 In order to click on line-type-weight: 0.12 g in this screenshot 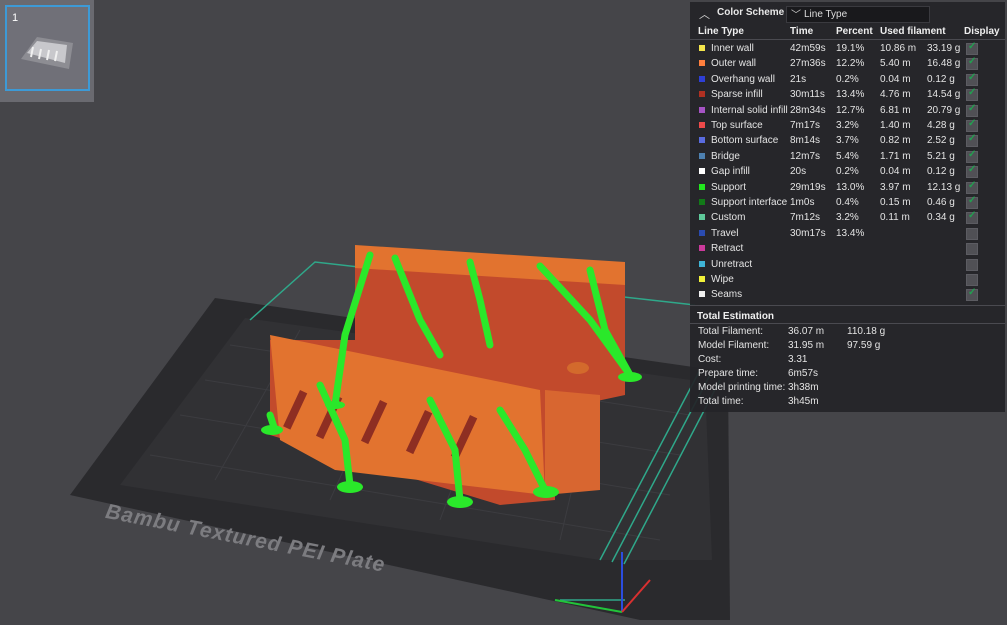, I will do `click(941, 79)`.